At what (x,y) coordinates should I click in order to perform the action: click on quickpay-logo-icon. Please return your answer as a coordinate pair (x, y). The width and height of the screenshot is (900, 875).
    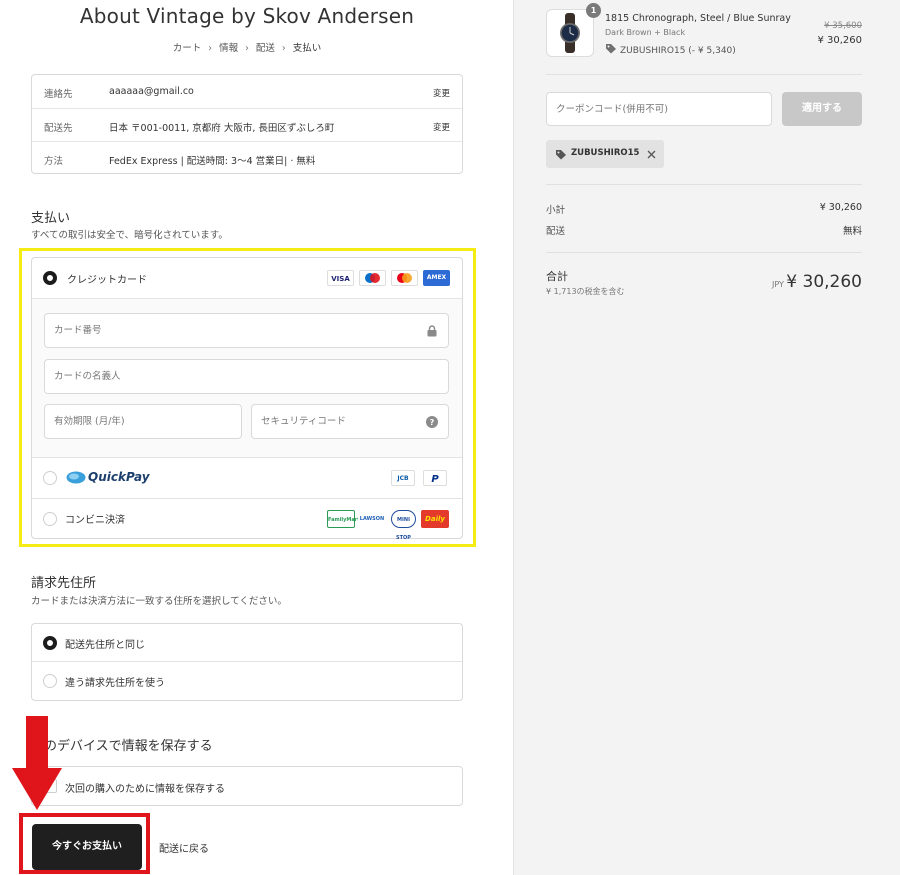
    Looking at the image, I should click on (76, 477).